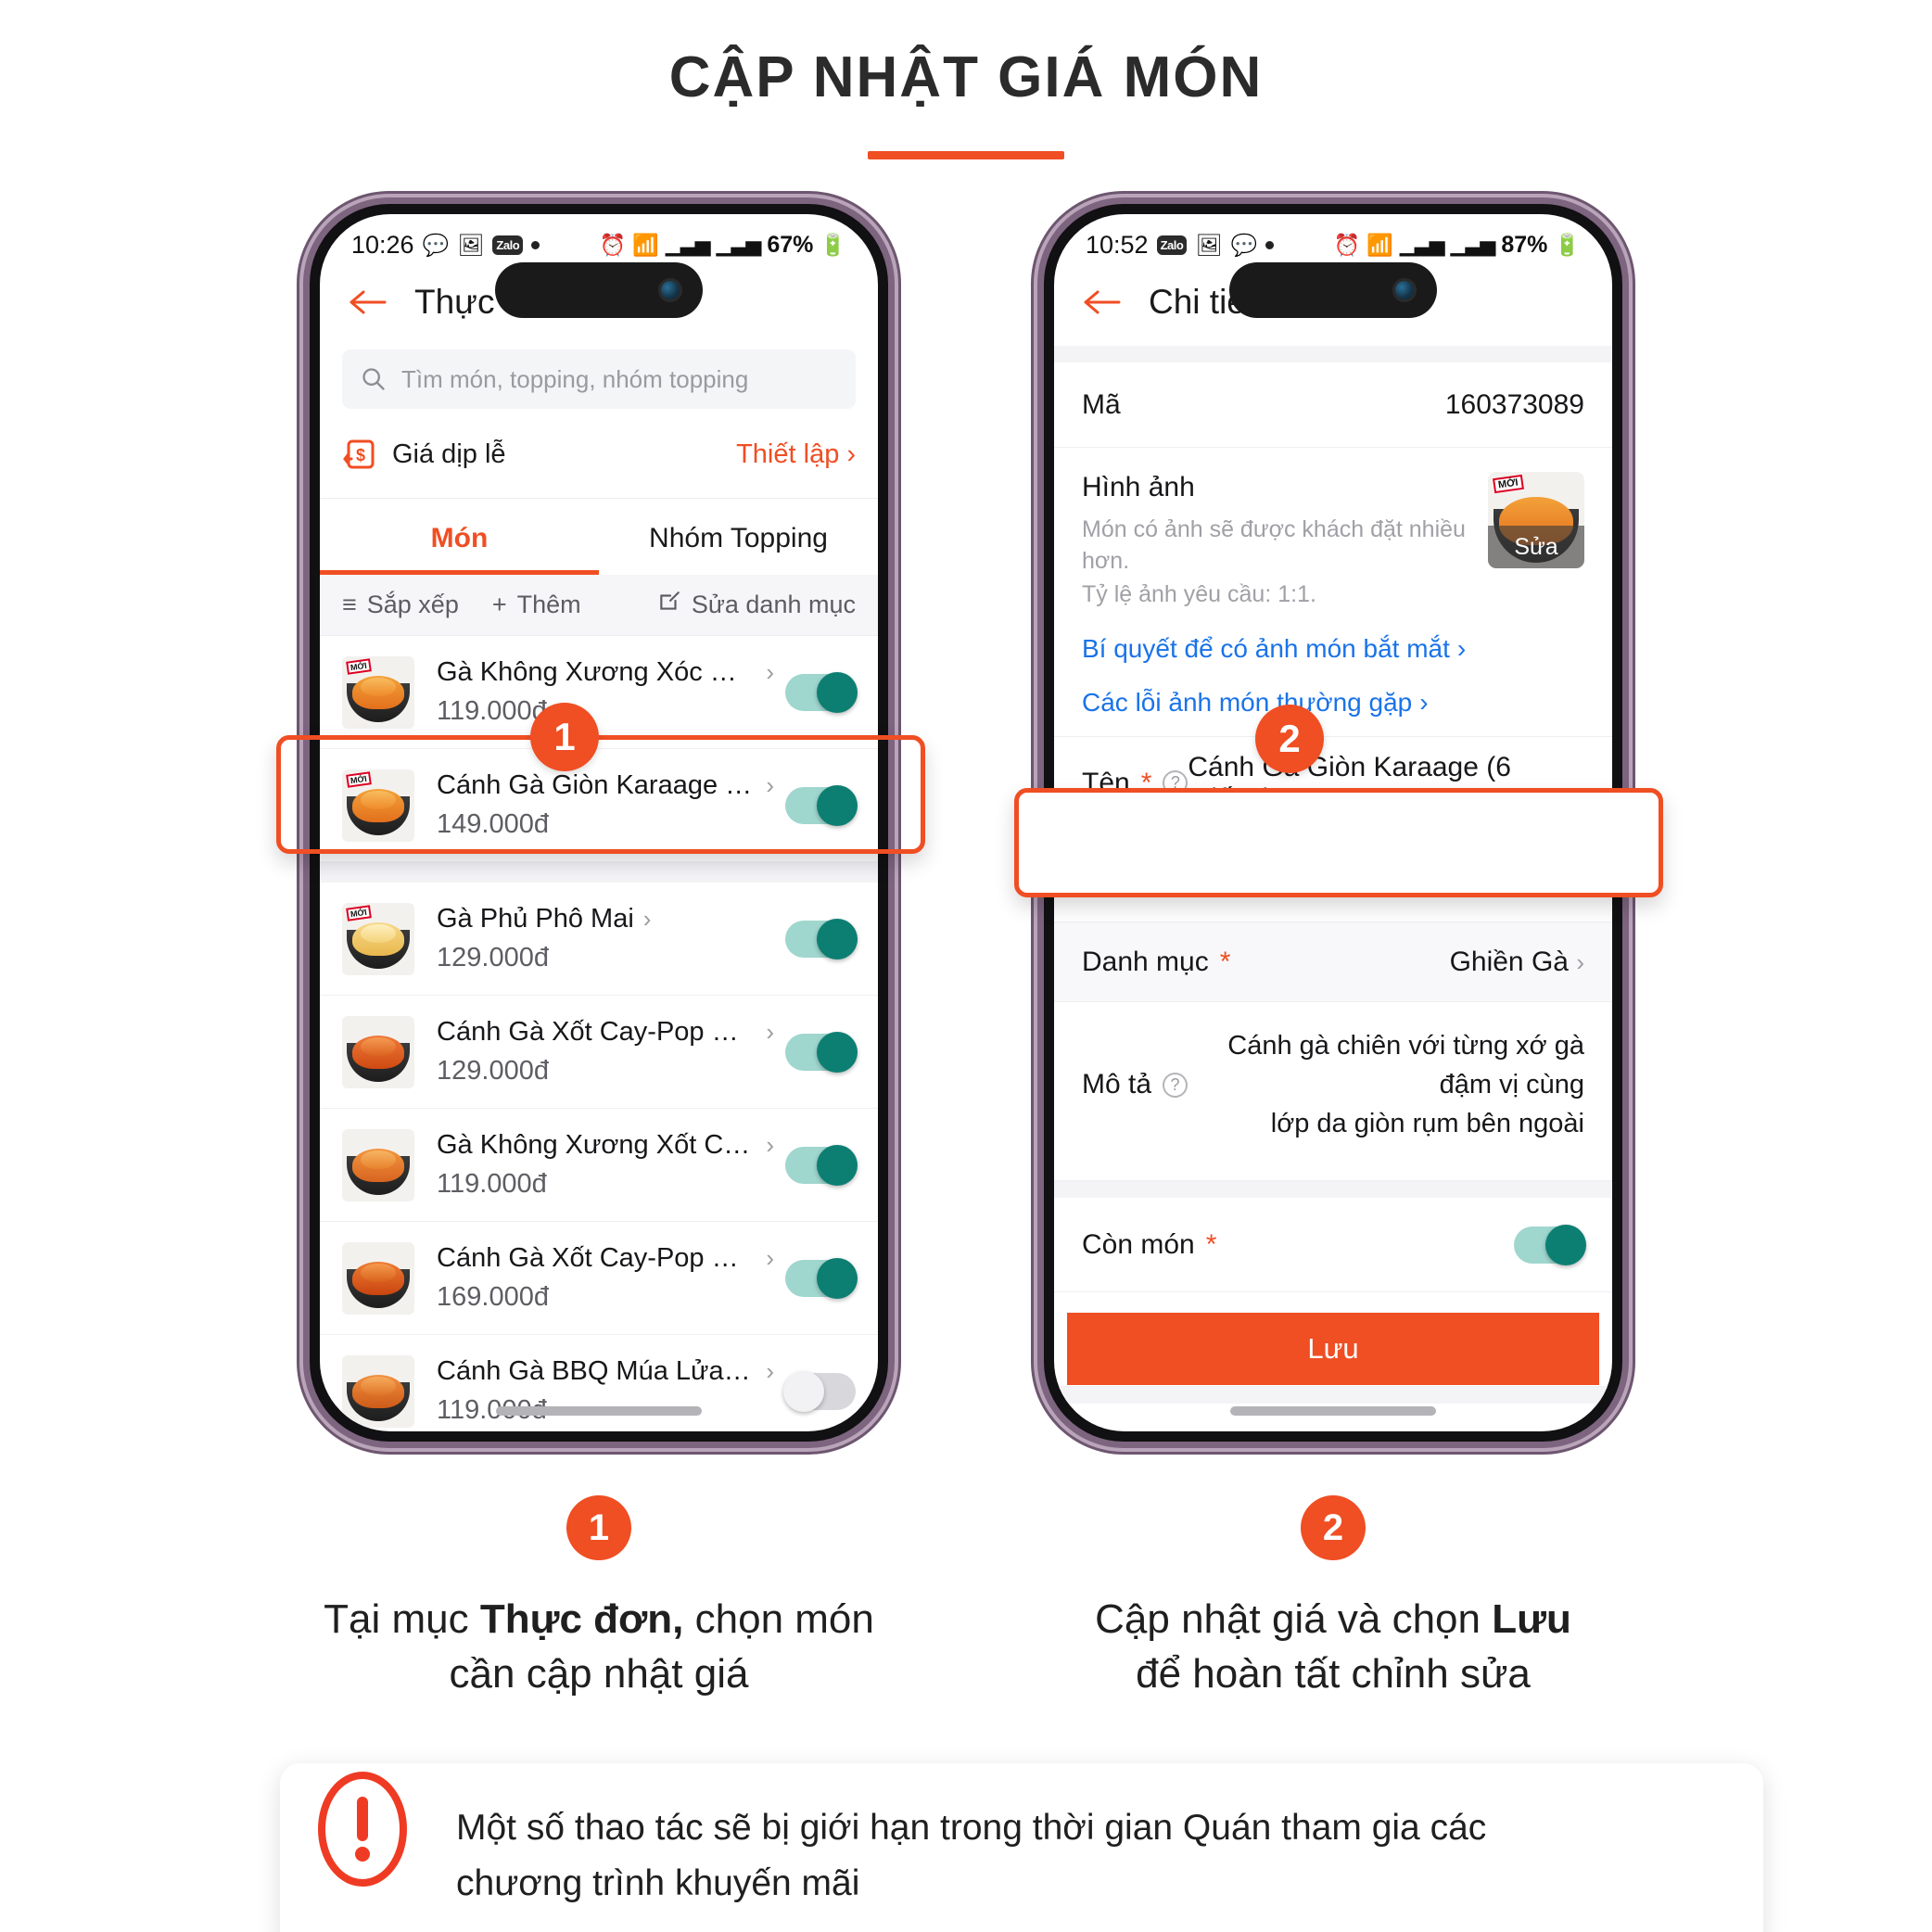  What do you see at coordinates (1333, 962) in the screenshot?
I see `category-row: Danh mục * Ghiền Gà ›` at bounding box center [1333, 962].